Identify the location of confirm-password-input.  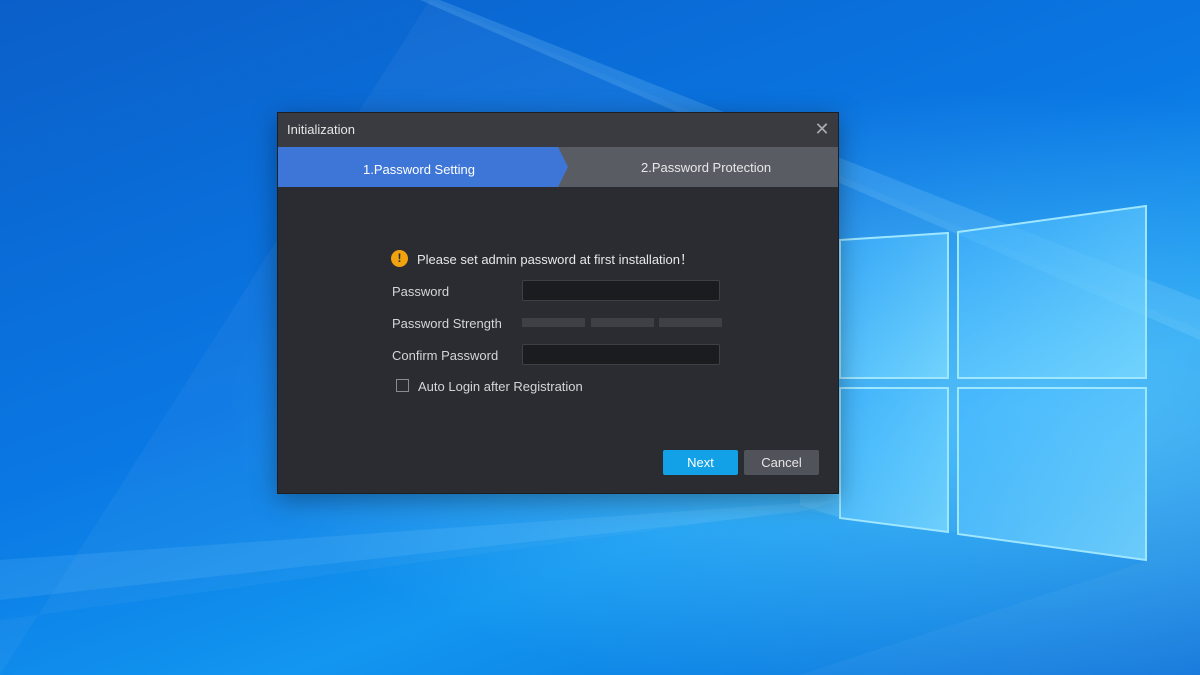
(621, 354).